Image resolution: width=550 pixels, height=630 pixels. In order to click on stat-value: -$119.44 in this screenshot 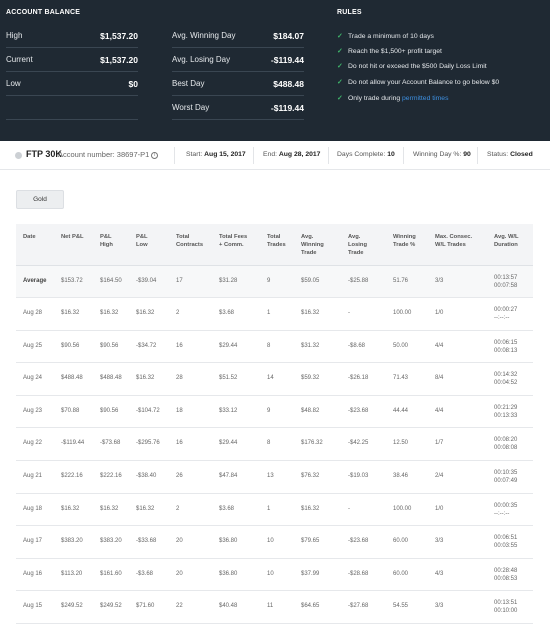, I will do `click(287, 108)`.